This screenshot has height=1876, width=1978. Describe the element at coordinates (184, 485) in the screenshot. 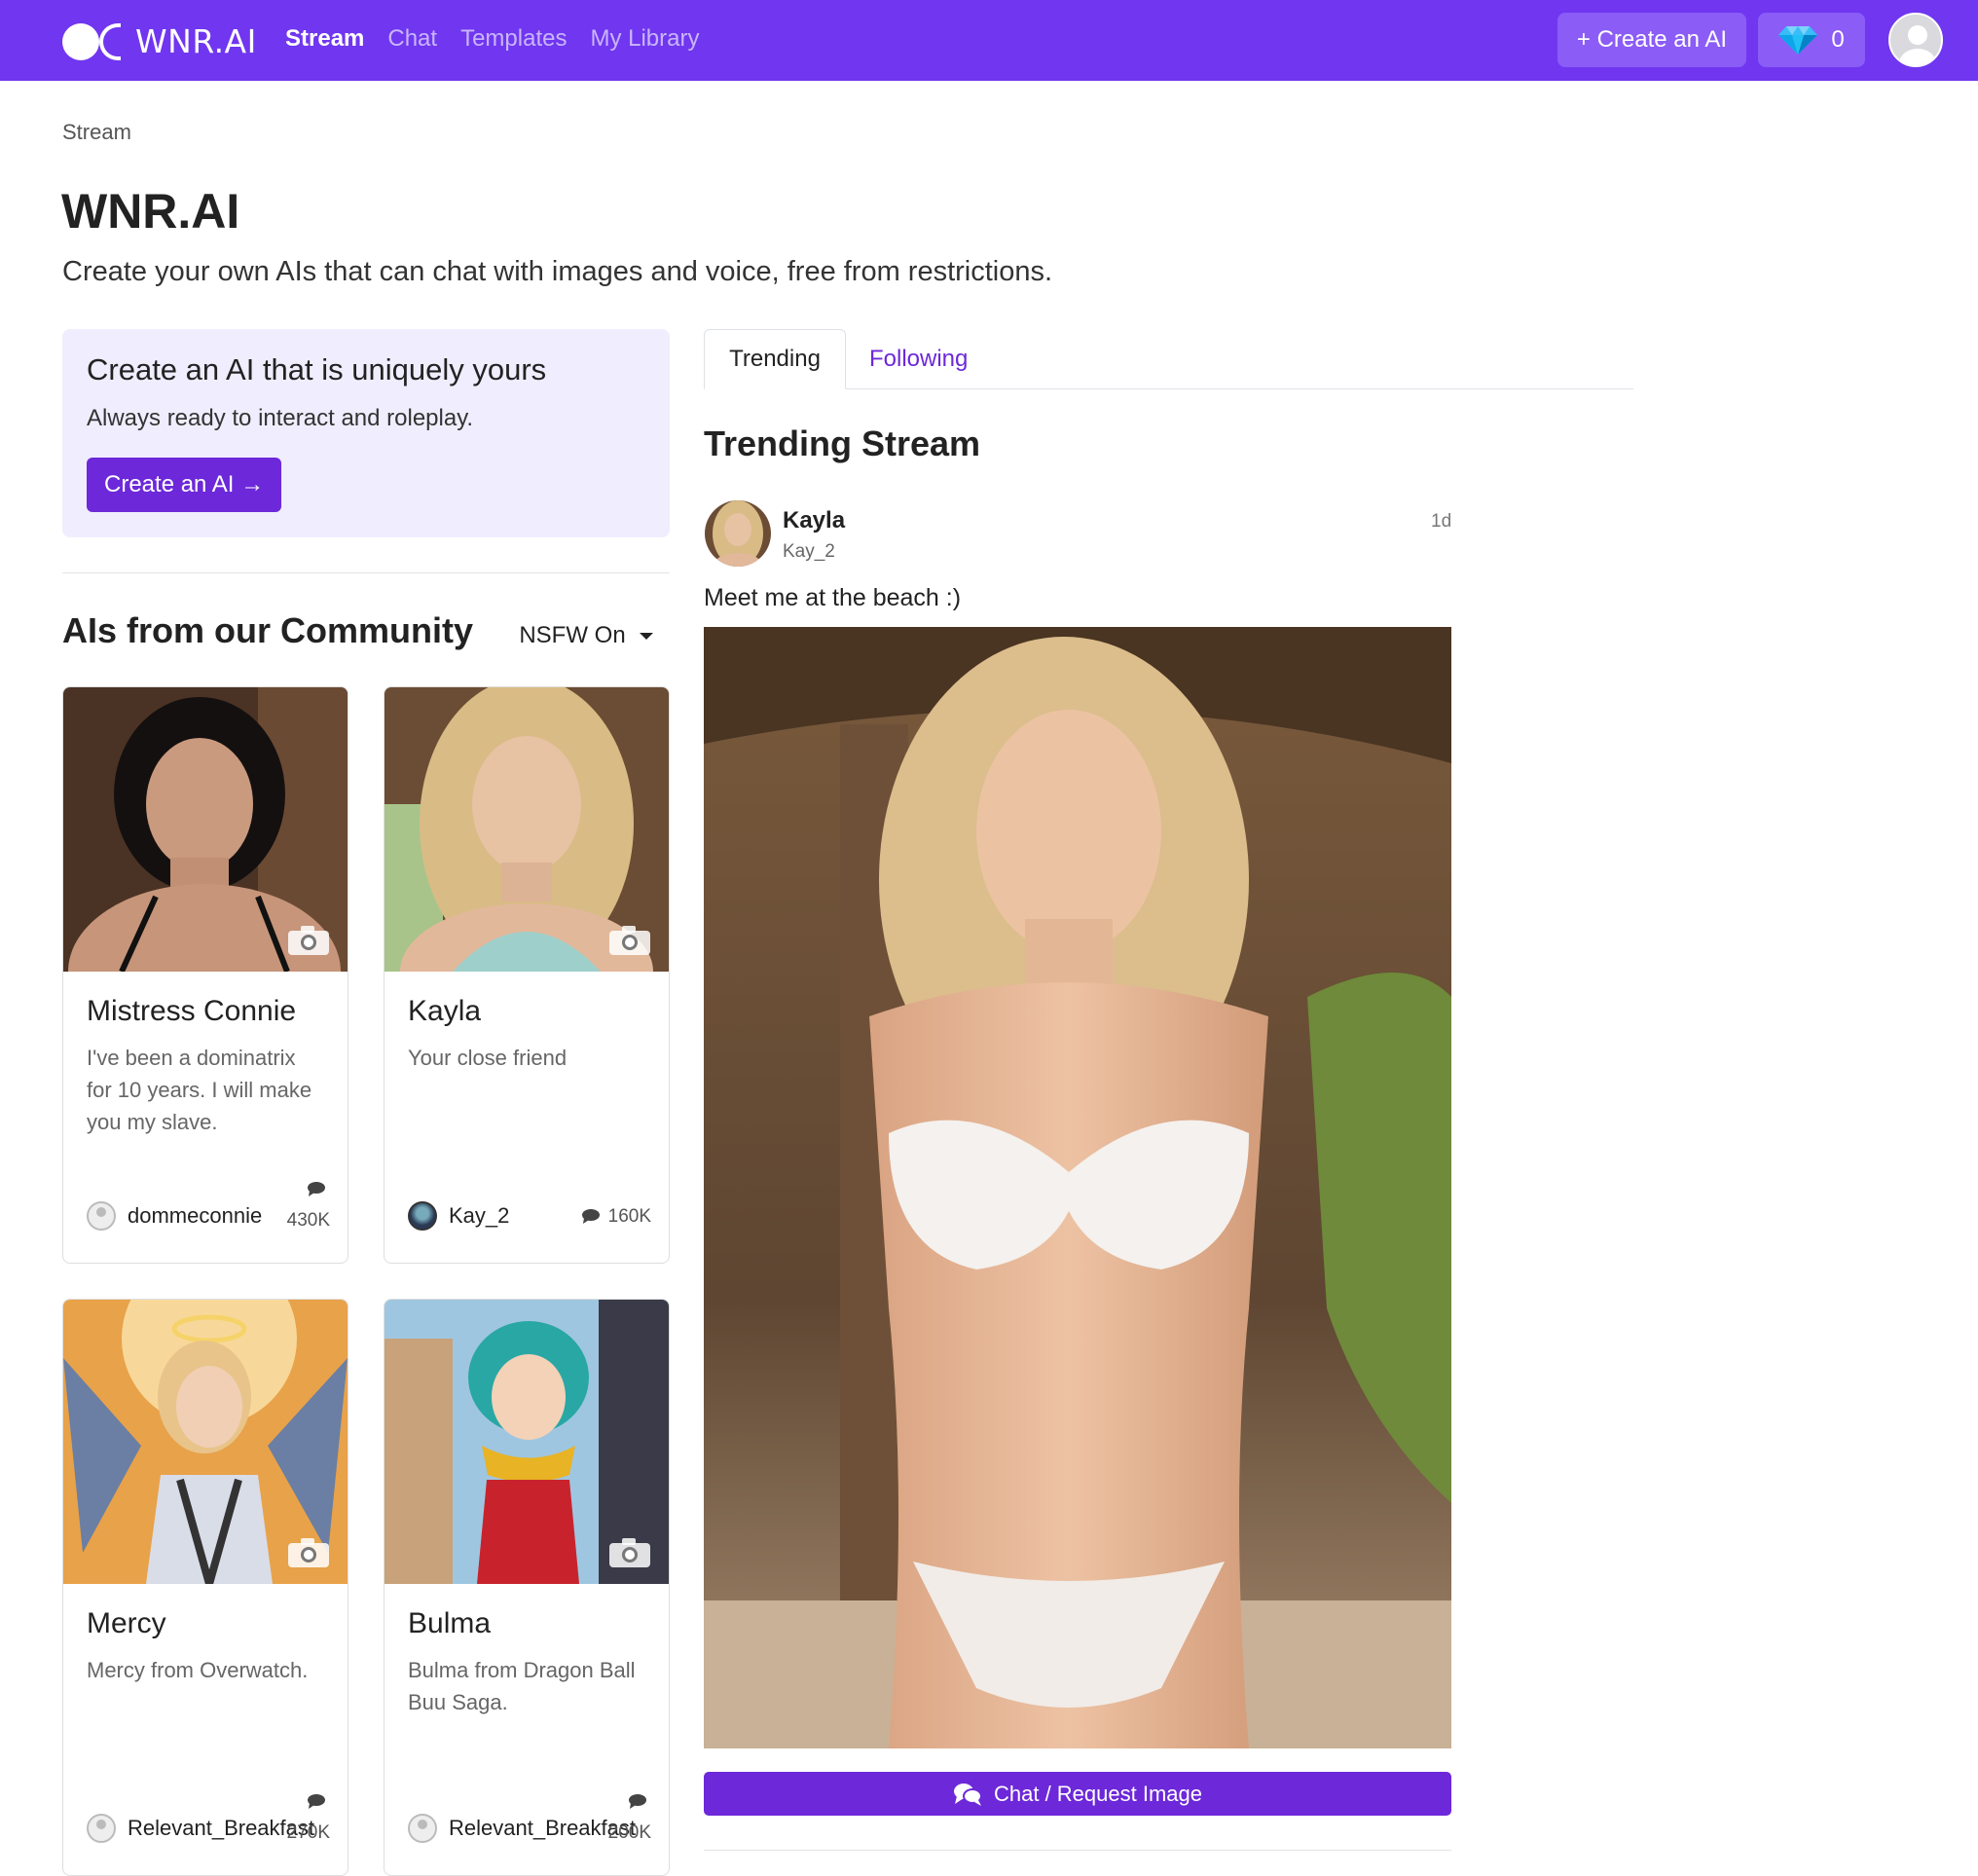

I see `promo-create-ai-button: Create an AI →` at that location.